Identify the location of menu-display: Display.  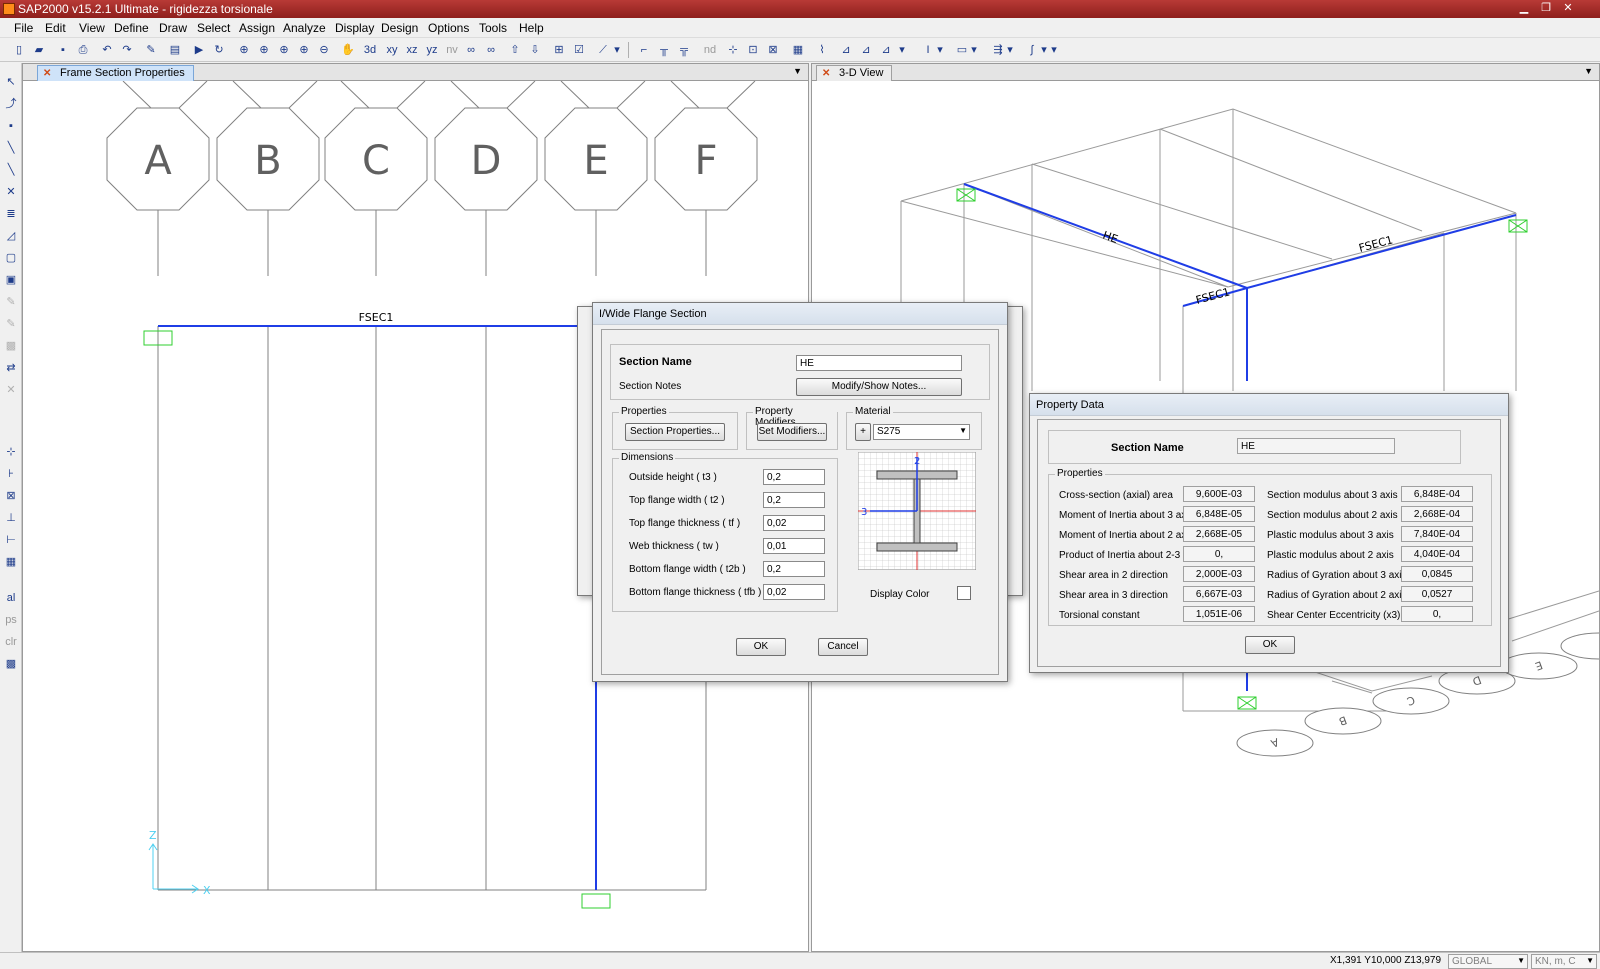
(354, 28).